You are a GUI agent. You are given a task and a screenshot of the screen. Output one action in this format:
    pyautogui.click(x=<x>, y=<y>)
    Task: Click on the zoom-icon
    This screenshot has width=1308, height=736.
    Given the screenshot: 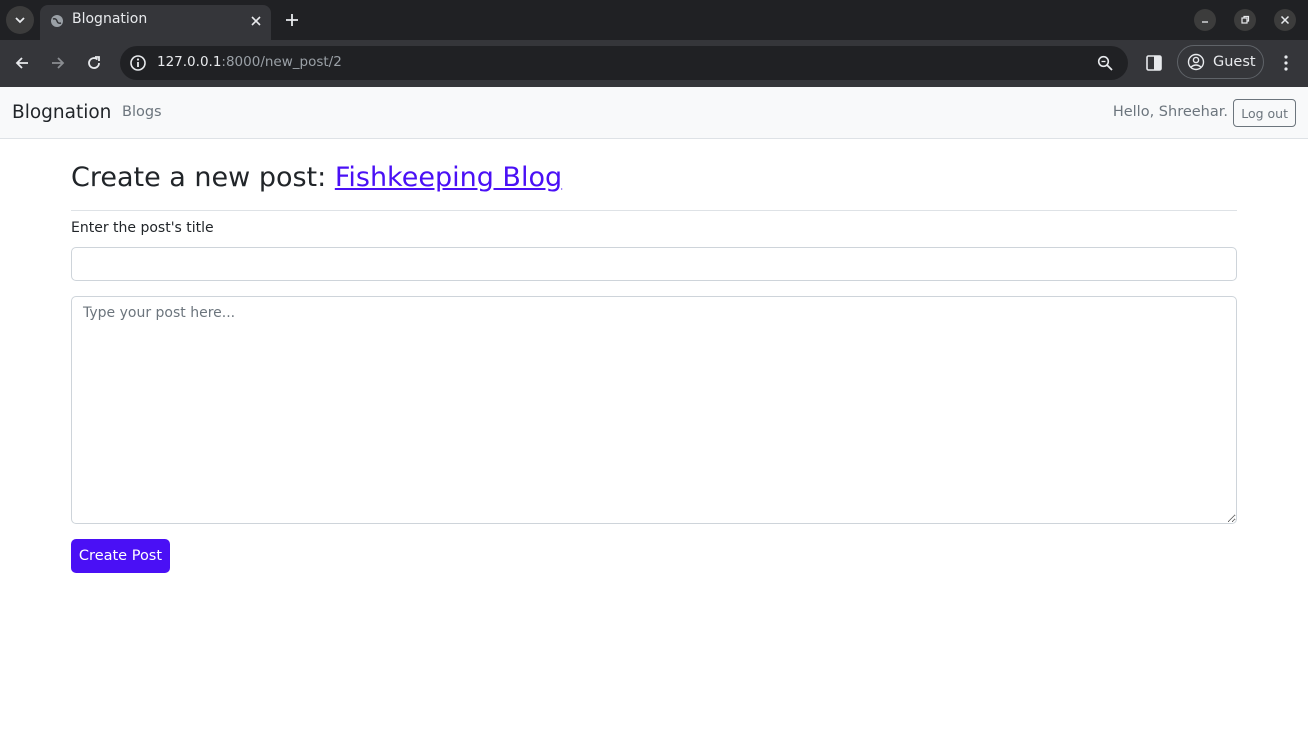 What is the action you would take?
    pyautogui.click(x=1105, y=63)
    